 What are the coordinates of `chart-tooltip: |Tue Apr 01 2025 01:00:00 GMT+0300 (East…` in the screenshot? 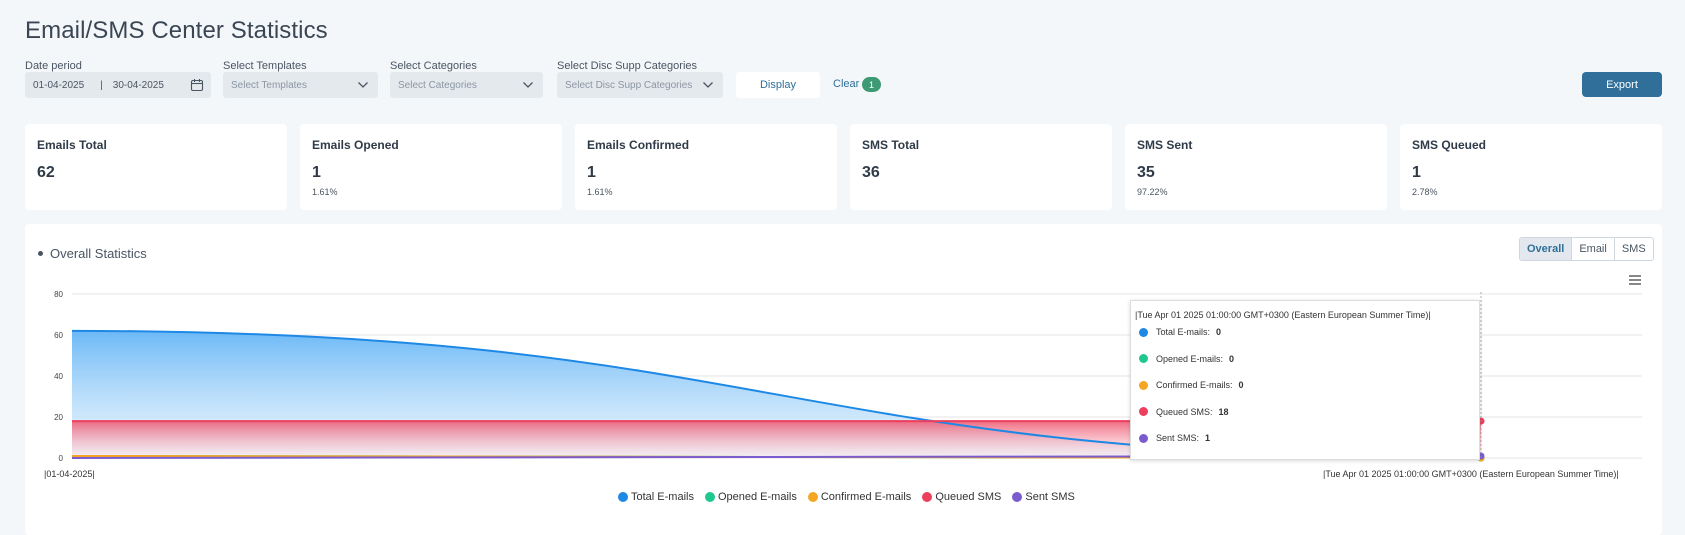 It's located at (1305, 380).